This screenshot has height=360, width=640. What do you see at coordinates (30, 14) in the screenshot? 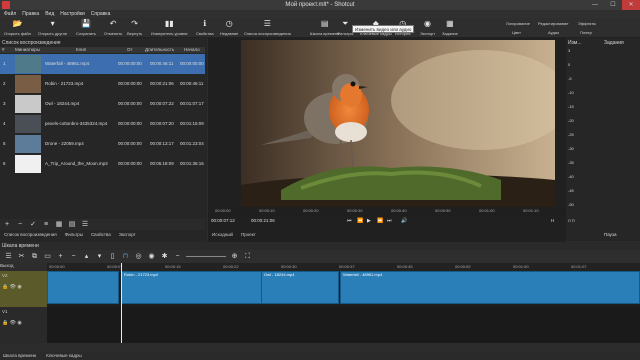
I see `menu-edit: Правка` at bounding box center [30, 14].